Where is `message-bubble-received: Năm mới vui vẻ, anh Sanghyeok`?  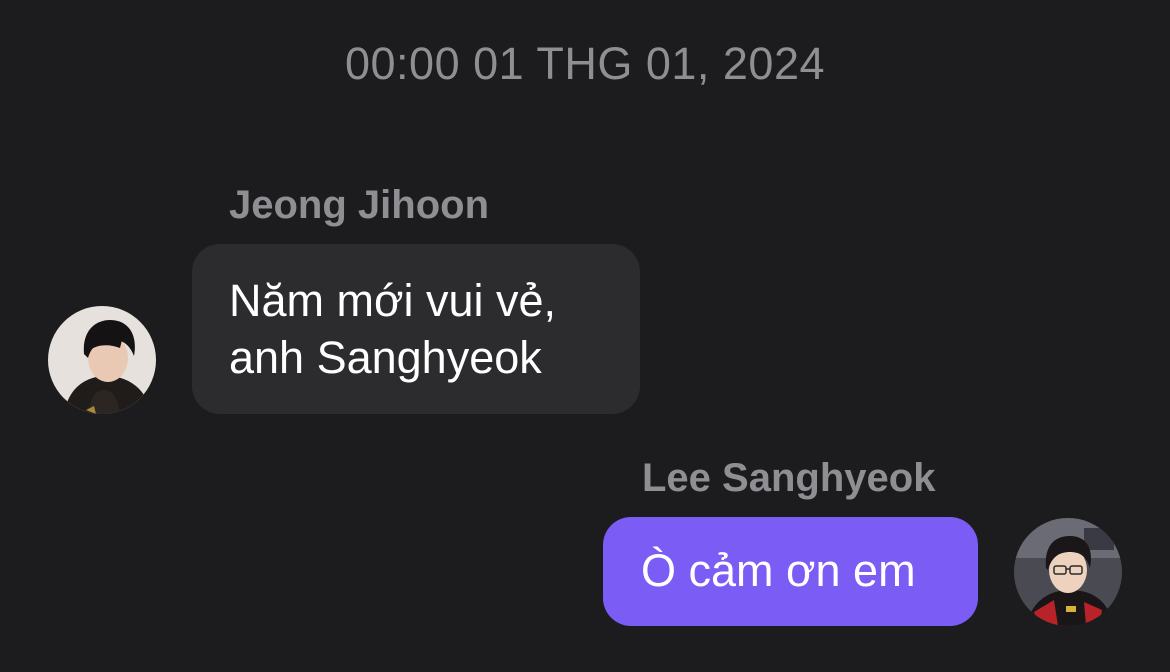
message-bubble-received: Năm mới vui vẻ, anh Sanghyeok is located at coordinates (416, 329).